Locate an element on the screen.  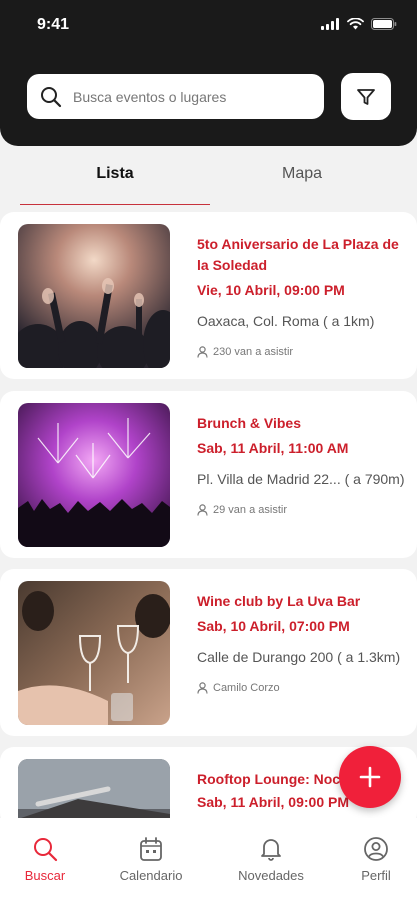
filter-icon is located at coordinates (366, 96).